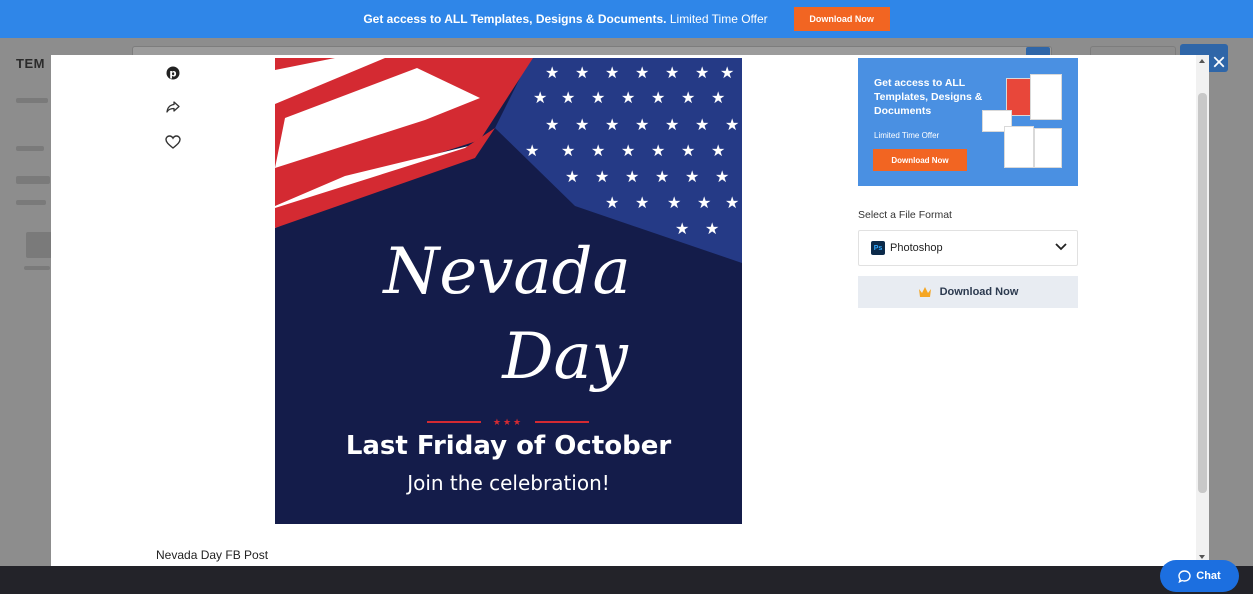  What do you see at coordinates (30, 63) in the screenshot?
I see `brand-logo: TEM` at bounding box center [30, 63].